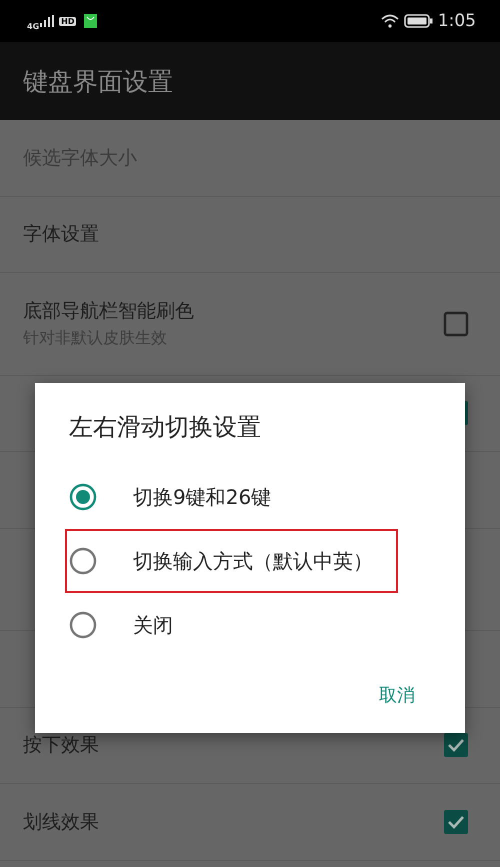 This screenshot has height=867, width=500. What do you see at coordinates (231, 625) in the screenshot?
I see `radio-option: 关闭` at bounding box center [231, 625].